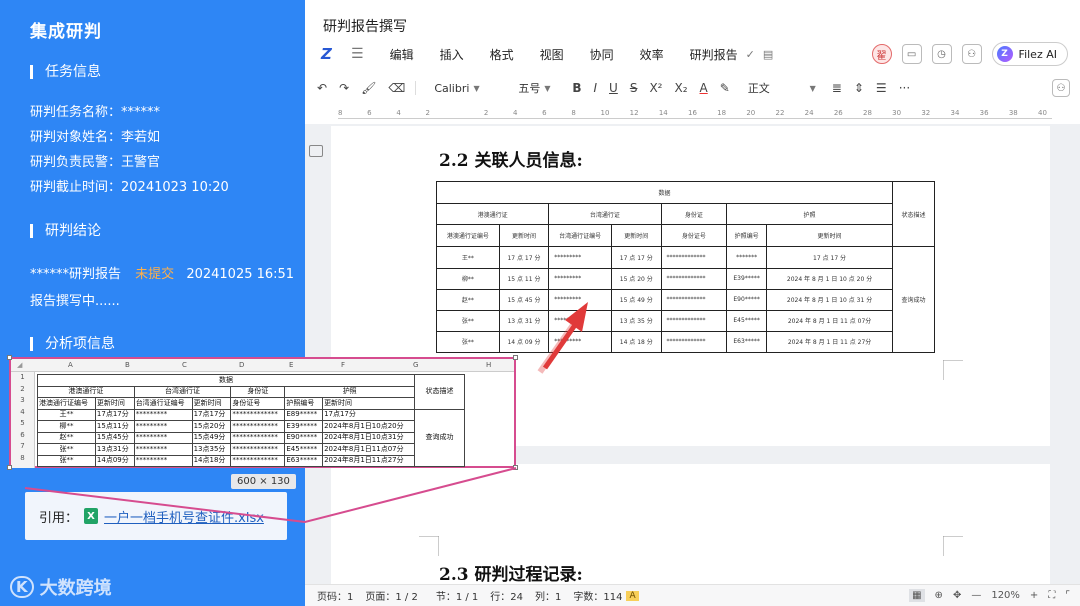 The width and height of the screenshot is (1080, 606). Describe the element at coordinates (613, 88) in the screenshot. I see `underline-button: U` at that location.